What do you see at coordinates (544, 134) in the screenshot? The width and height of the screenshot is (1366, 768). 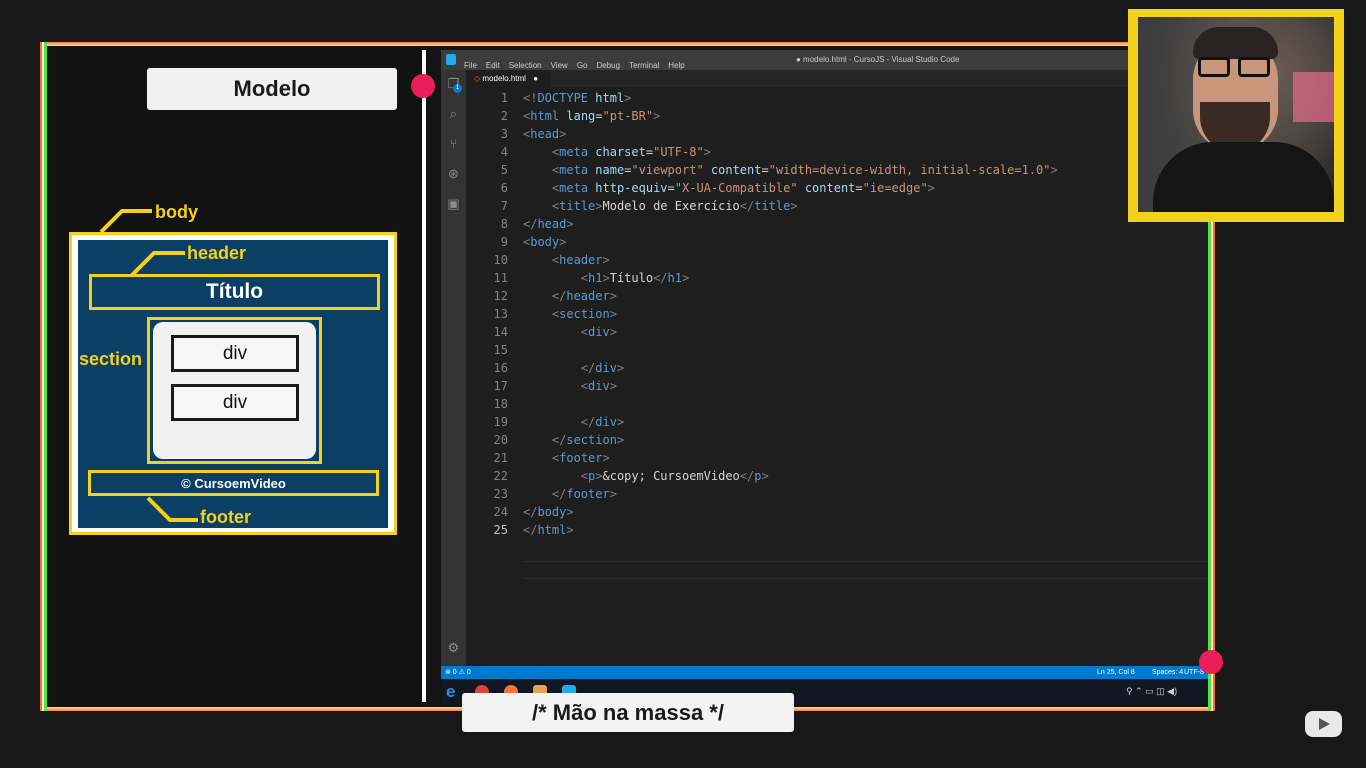 I see `code-text: <head>` at bounding box center [544, 134].